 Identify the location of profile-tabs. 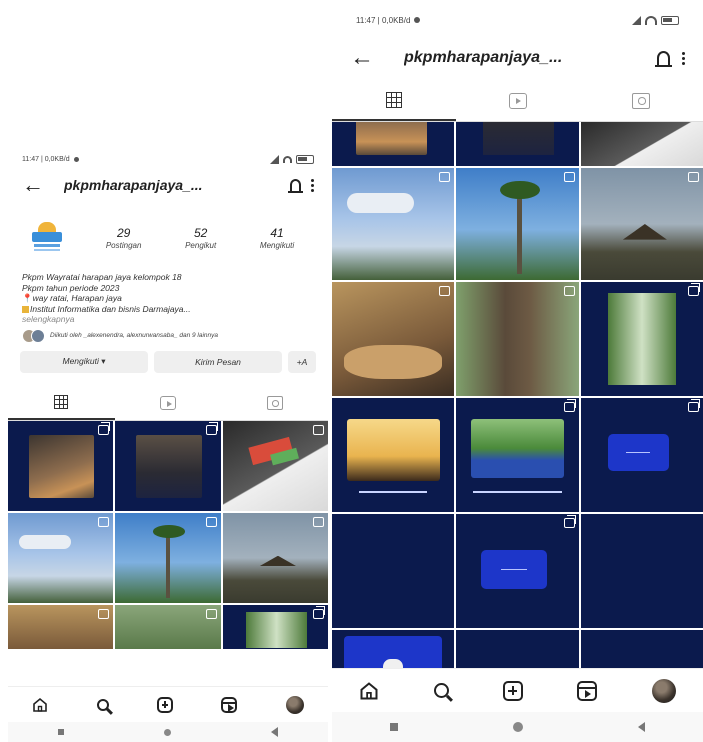
(517, 101).